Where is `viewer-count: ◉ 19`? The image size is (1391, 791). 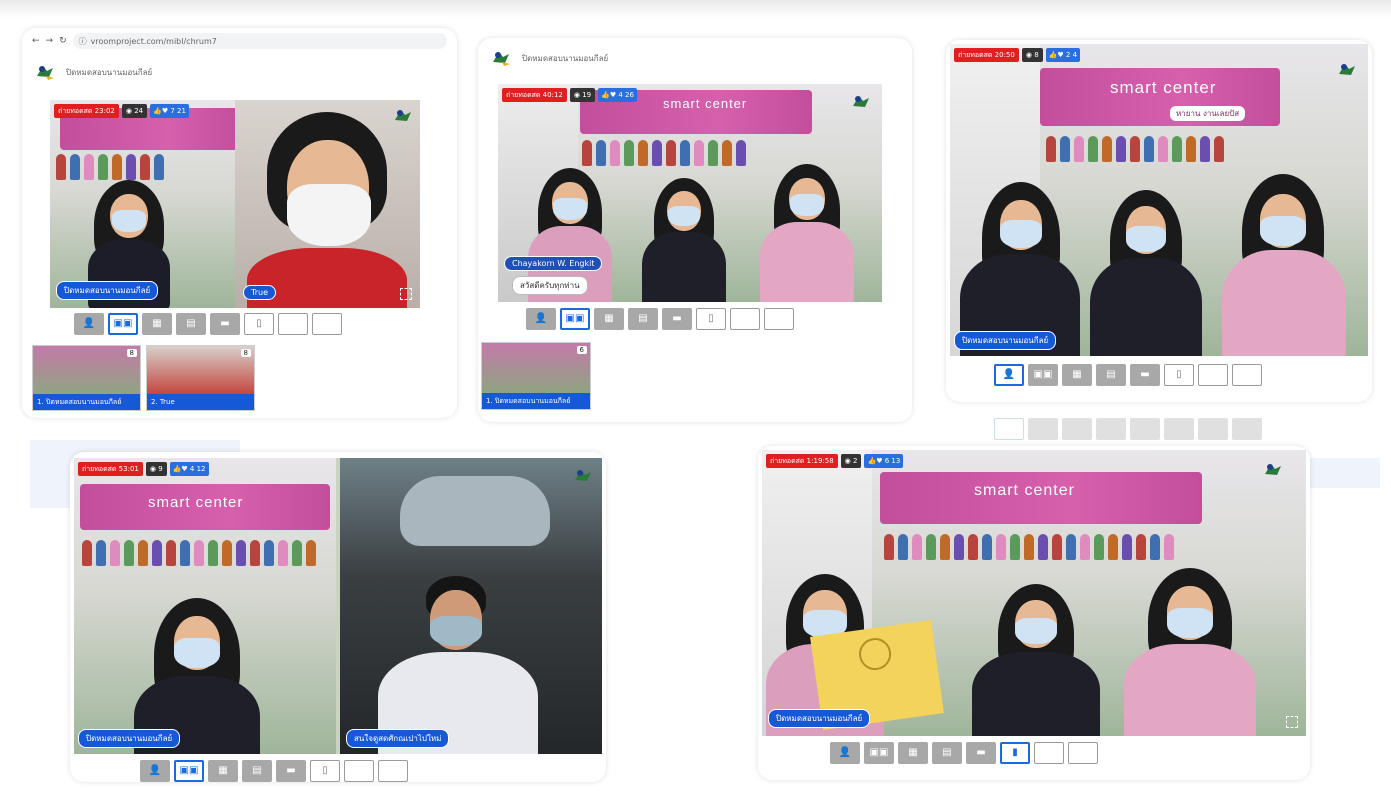 viewer-count: ◉ 19 is located at coordinates (582, 95).